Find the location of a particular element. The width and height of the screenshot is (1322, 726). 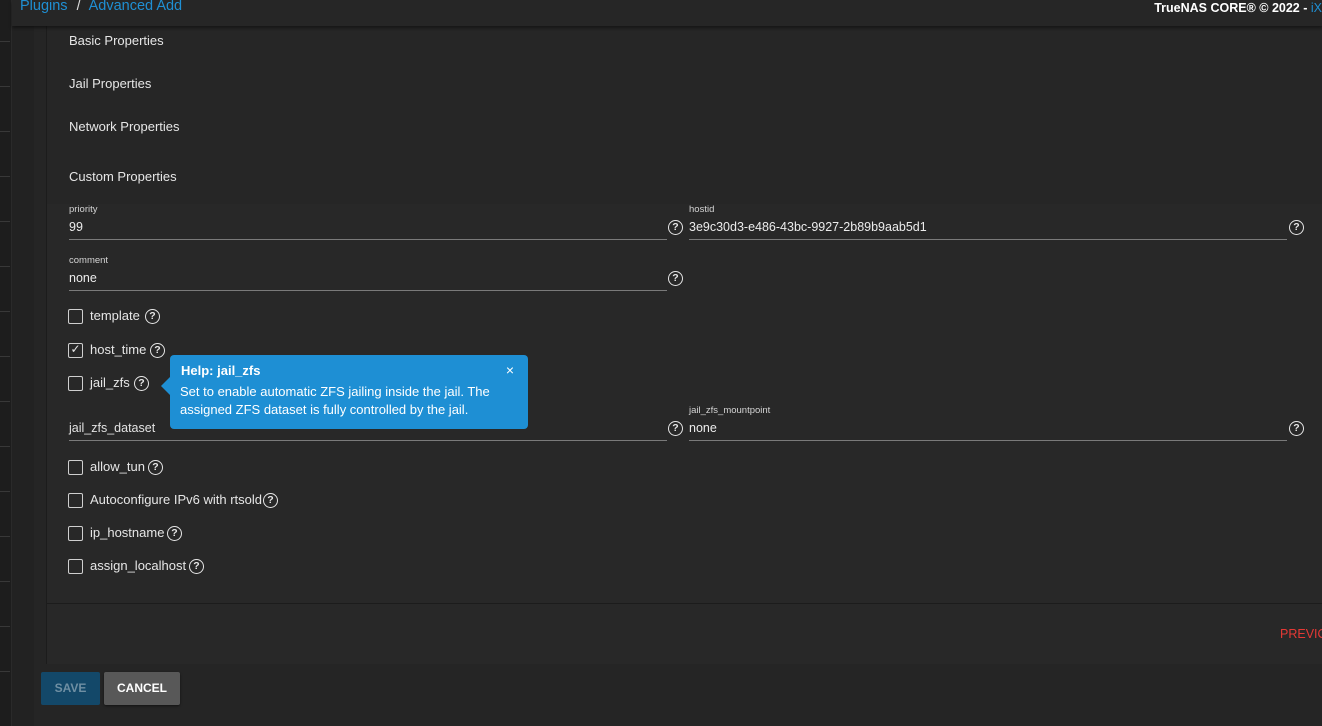

autoconfigure-ipv6-checkbox is located at coordinates (75, 500).